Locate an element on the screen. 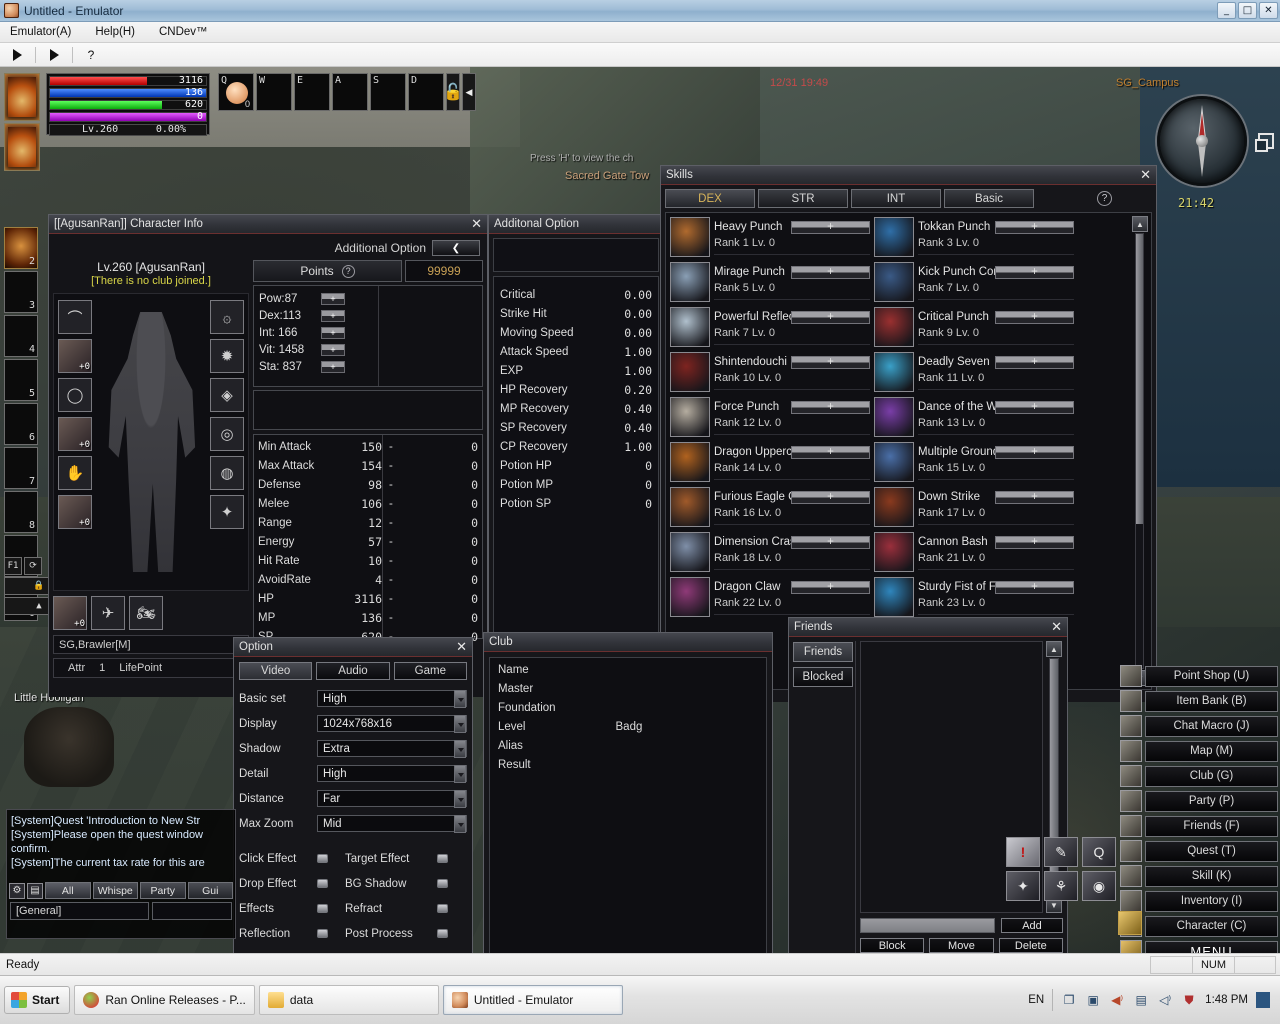  tab-basic: Basic is located at coordinates (989, 198).